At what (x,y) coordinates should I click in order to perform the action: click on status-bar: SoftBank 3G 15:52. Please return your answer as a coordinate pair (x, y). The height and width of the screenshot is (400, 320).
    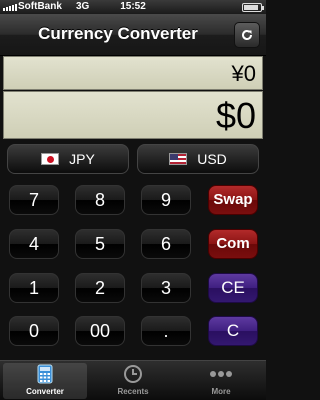
    Looking at the image, I should click on (133, 7).